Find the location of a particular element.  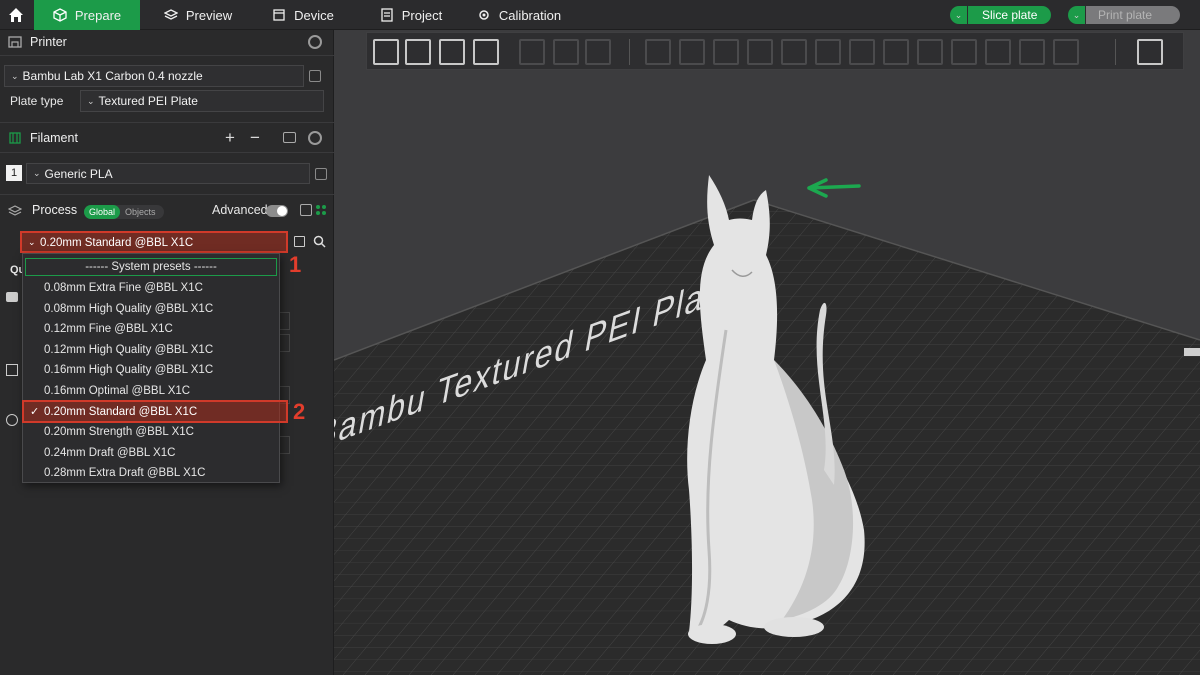

split-parts-icon is located at coordinates (566, 52).